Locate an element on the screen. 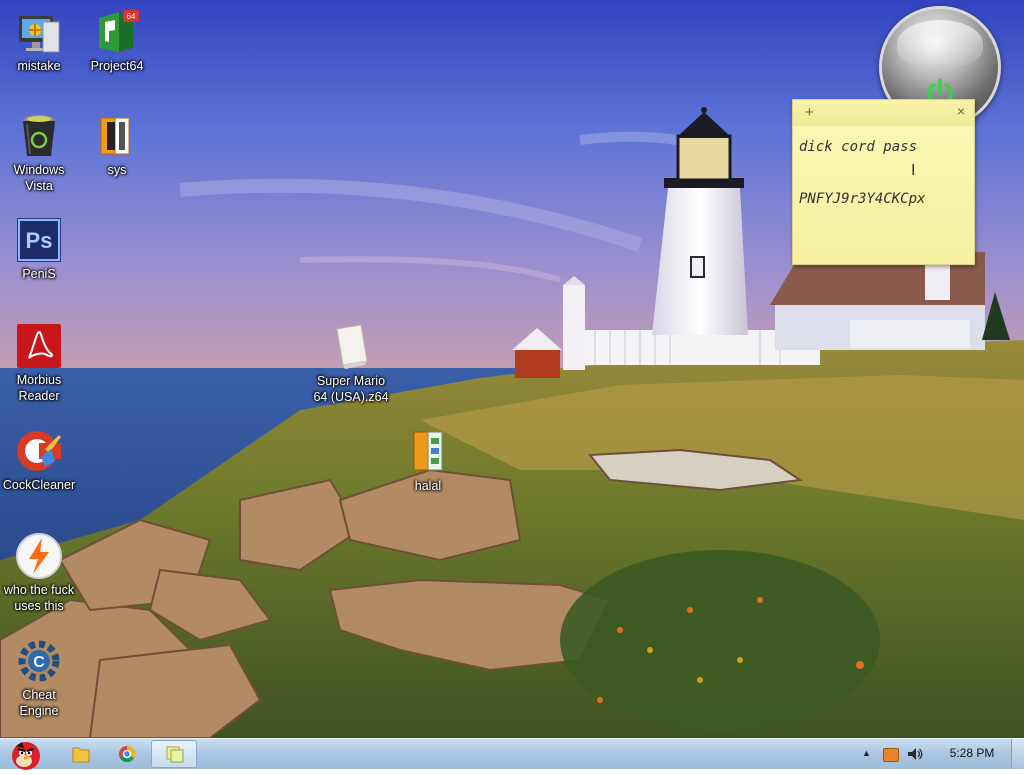  svg-text: 64 is located at coordinates (131, 16).